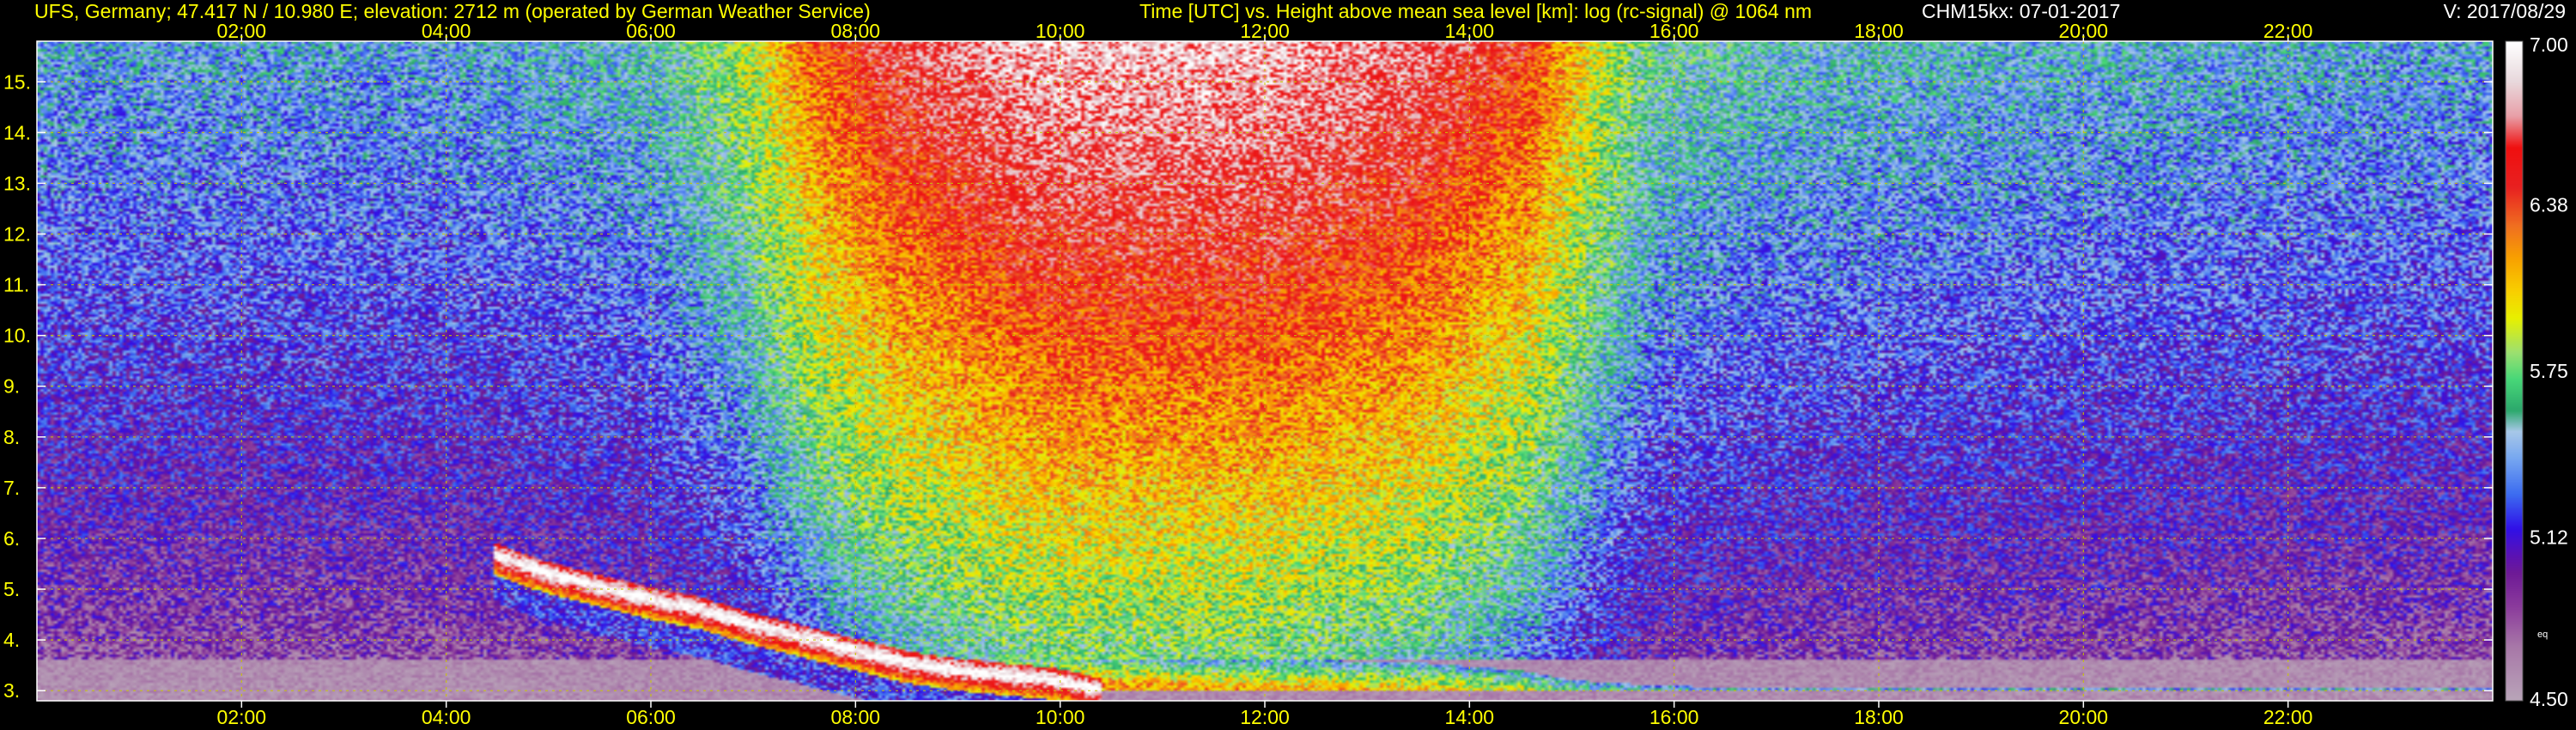 Image resolution: width=2576 pixels, height=730 pixels. What do you see at coordinates (11, 640) in the screenshot?
I see `y-tick-label-1: 4.` at bounding box center [11, 640].